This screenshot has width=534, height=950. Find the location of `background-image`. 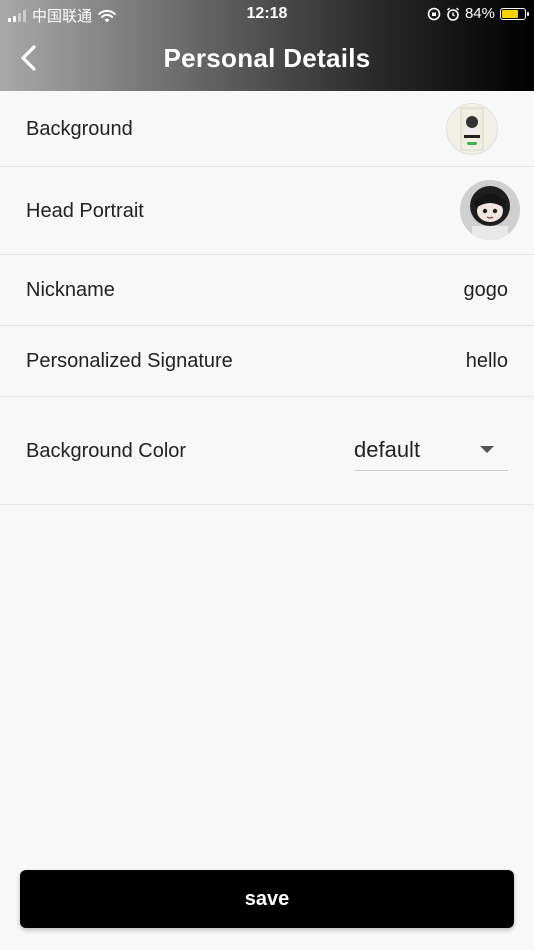

background-image is located at coordinates (472, 129).